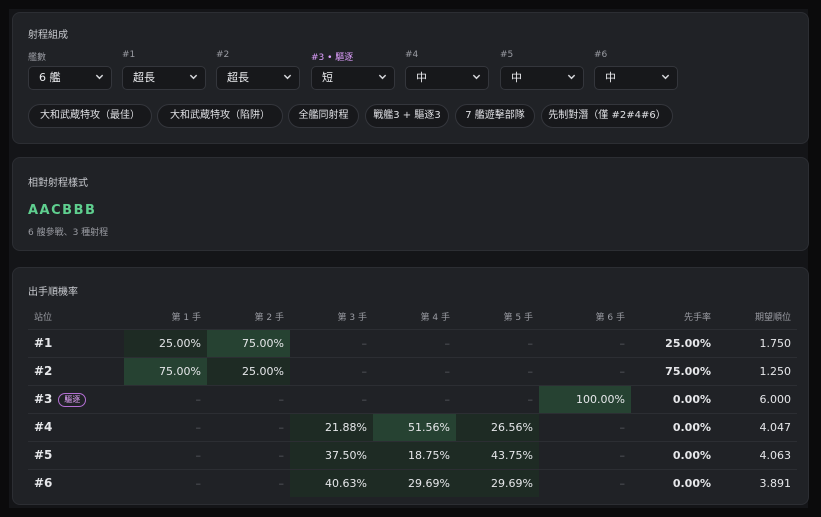 This screenshot has width=821, height=517. Describe the element at coordinates (186, 318) in the screenshot. I see `column-header: 第 1 手` at that location.